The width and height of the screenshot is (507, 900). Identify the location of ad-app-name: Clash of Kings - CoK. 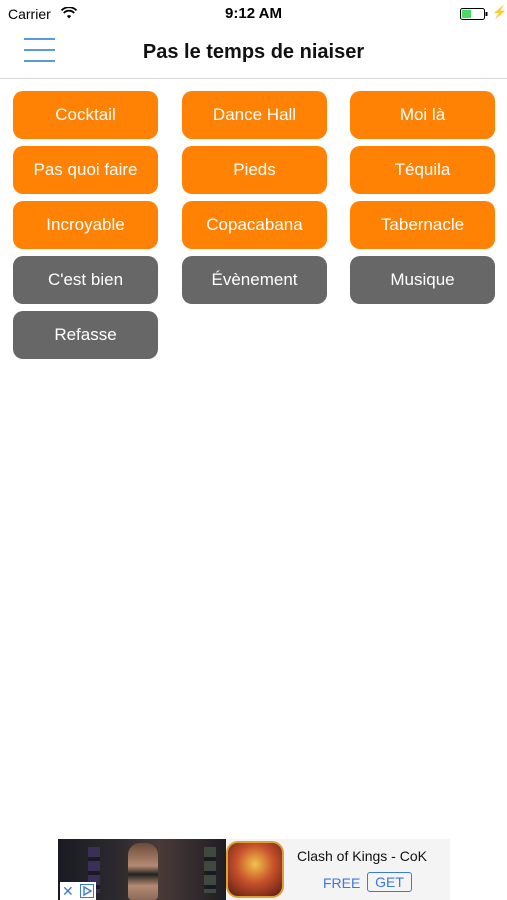
(362, 856).